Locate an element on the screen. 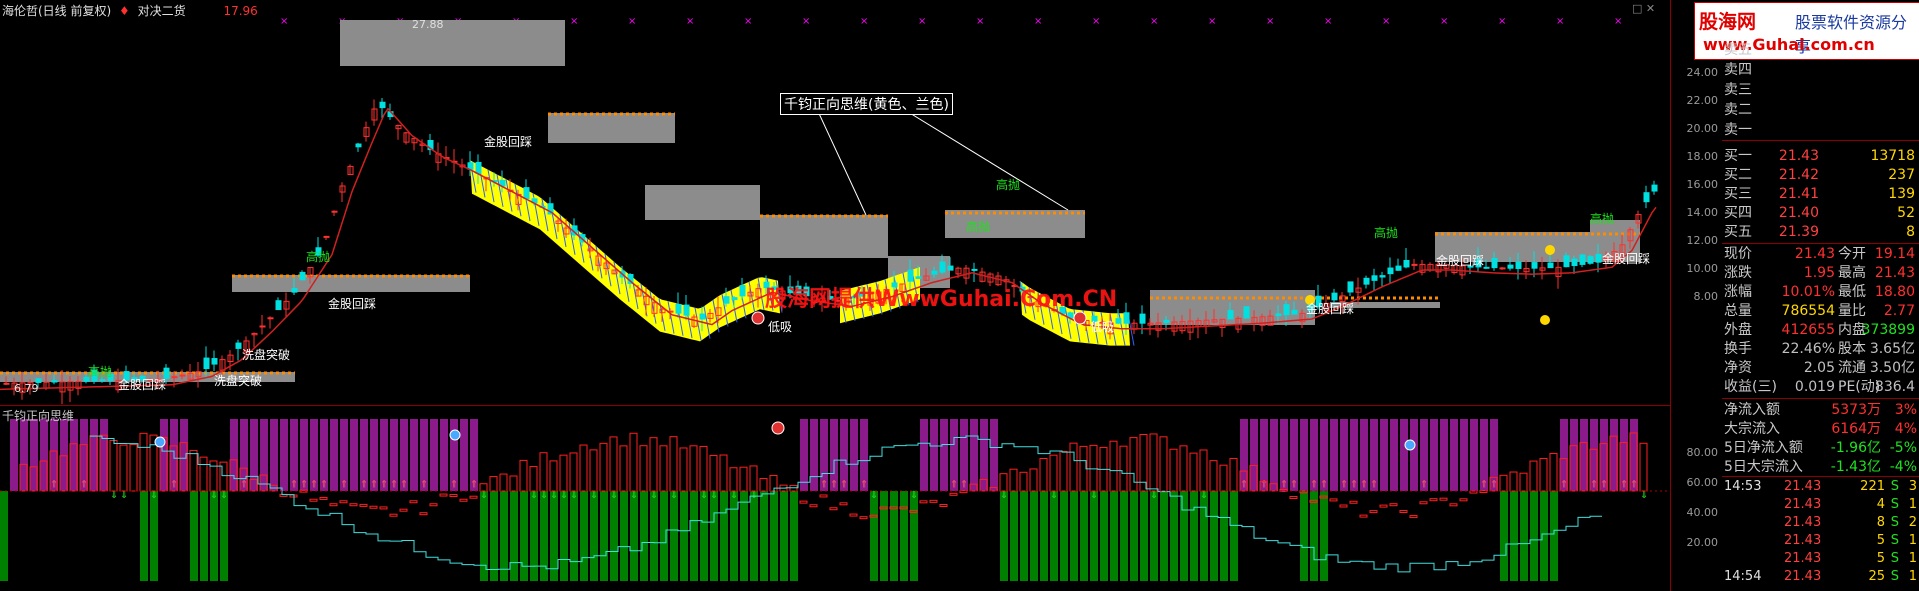 This screenshot has height=591, width=1919. label-xipan: 洗盘突破 is located at coordinates (266, 355).